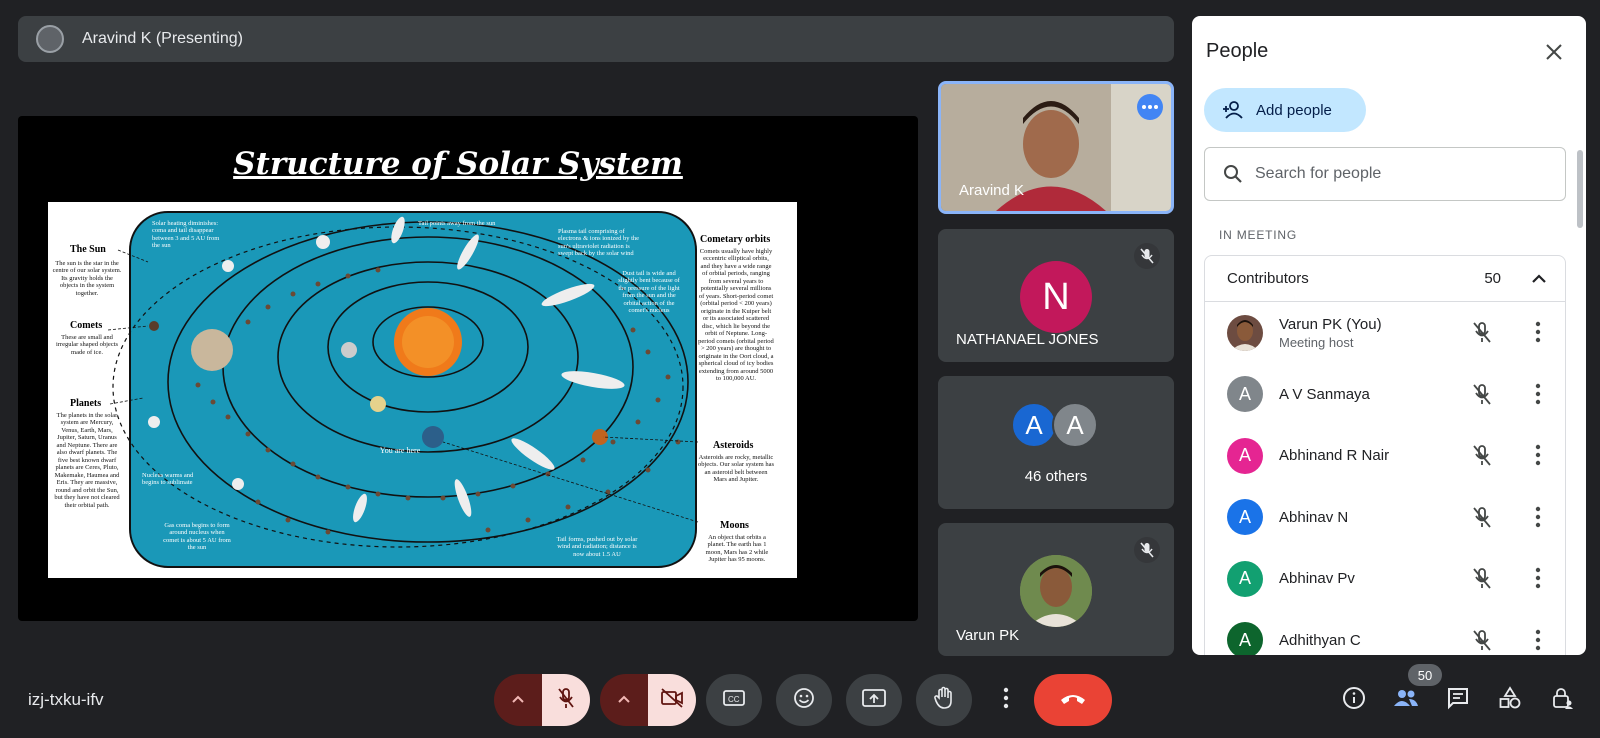 Image resolution: width=1600 pixels, height=738 pixels. I want to click on emoji-icon, so click(804, 700).